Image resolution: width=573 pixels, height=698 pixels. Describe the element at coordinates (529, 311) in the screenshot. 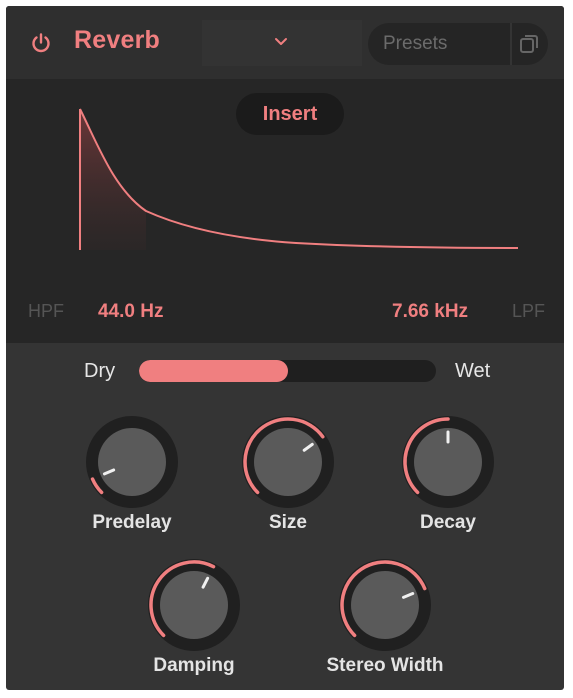

I see `lpf-label: LPF` at that location.